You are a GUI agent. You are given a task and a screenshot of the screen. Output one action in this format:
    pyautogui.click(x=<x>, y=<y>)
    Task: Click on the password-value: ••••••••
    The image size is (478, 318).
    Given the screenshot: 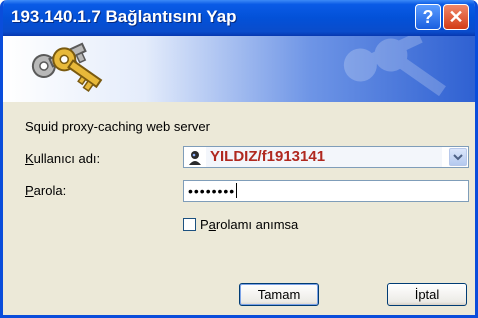 What is the action you would take?
    pyautogui.click(x=212, y=191)
    